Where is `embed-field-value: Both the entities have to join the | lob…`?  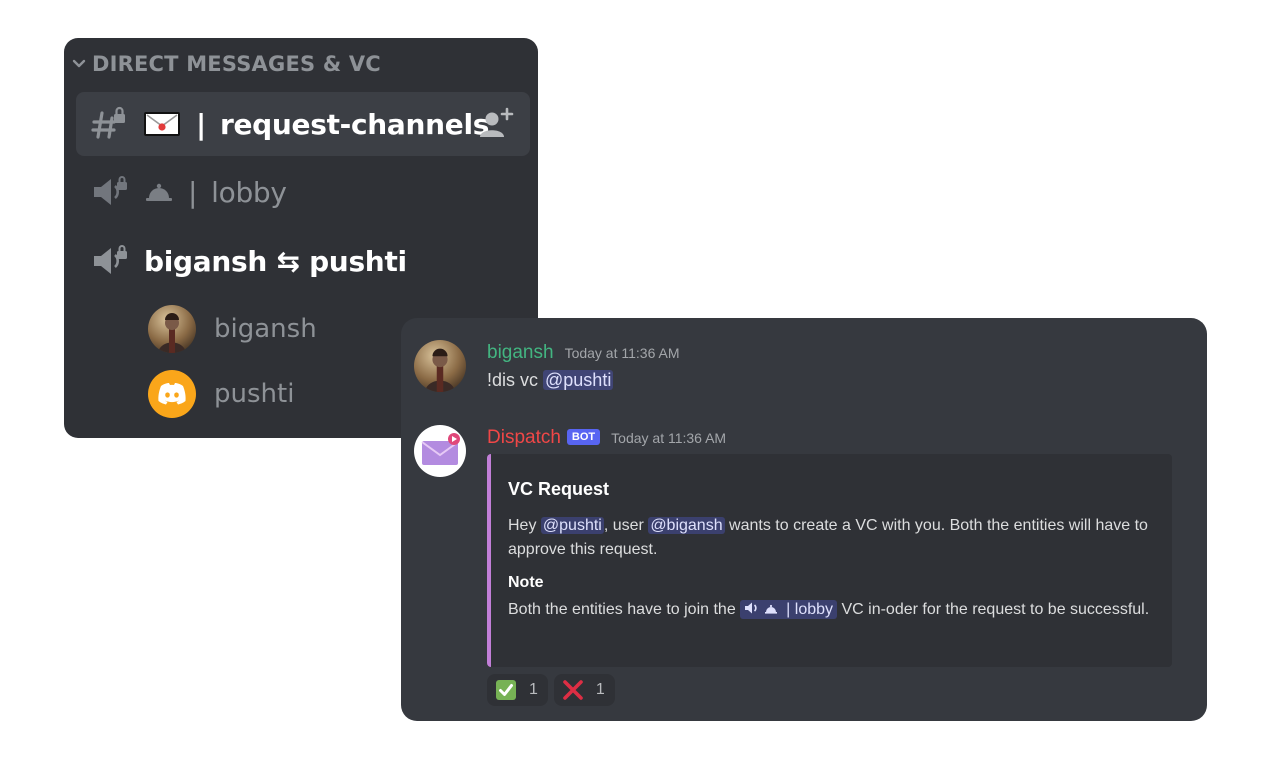 embed-field-value: Both the entities have to join the | lob… is located at coordinates (833, 610).